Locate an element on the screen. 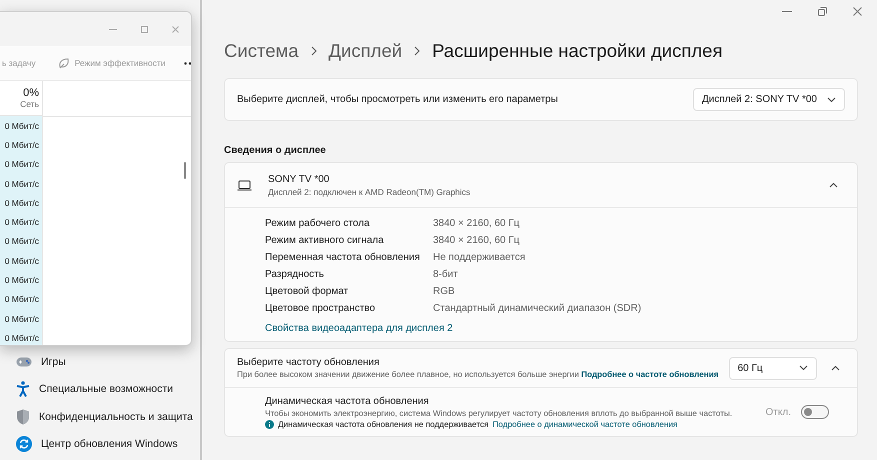 This screenshot has width=877, height=460. info-icon is located at coordinates (269, 424).